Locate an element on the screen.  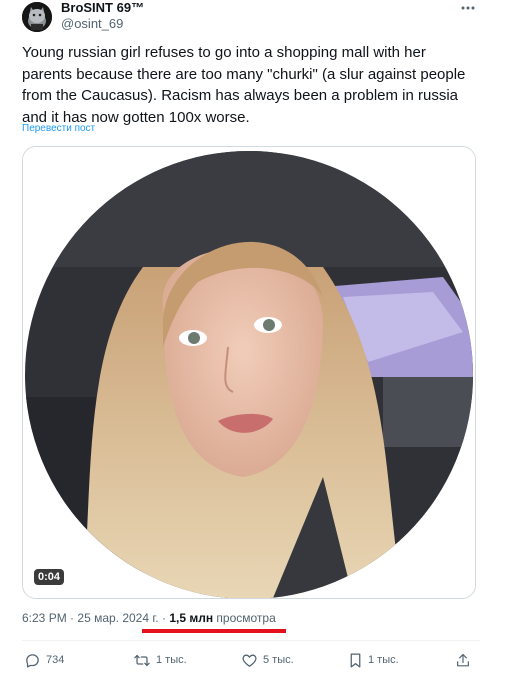
author-handle: @osint_69 is located at coordinates (92, 24).